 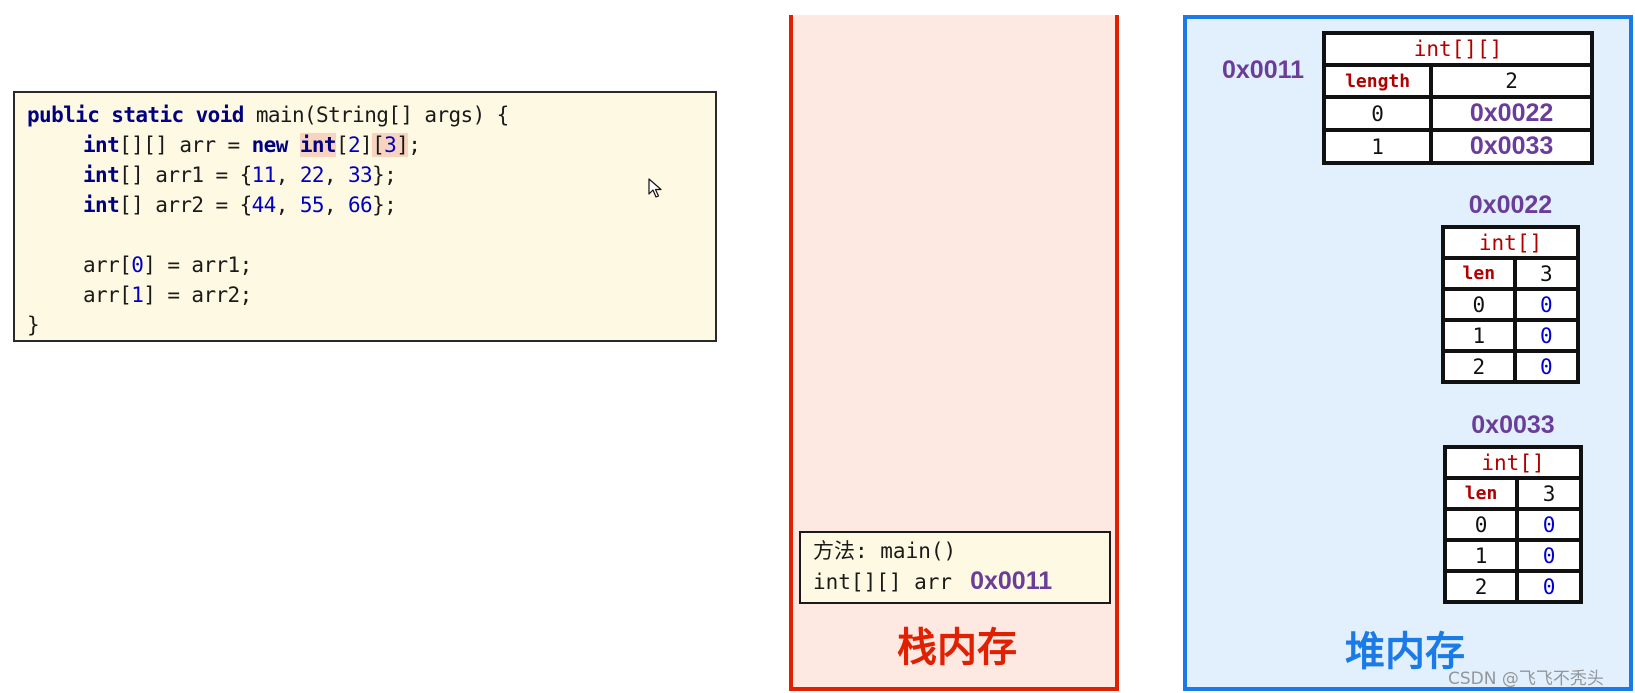 I want to click on arr1-table: int[] len 3 00 10 20, so click(x=1511, y=304).